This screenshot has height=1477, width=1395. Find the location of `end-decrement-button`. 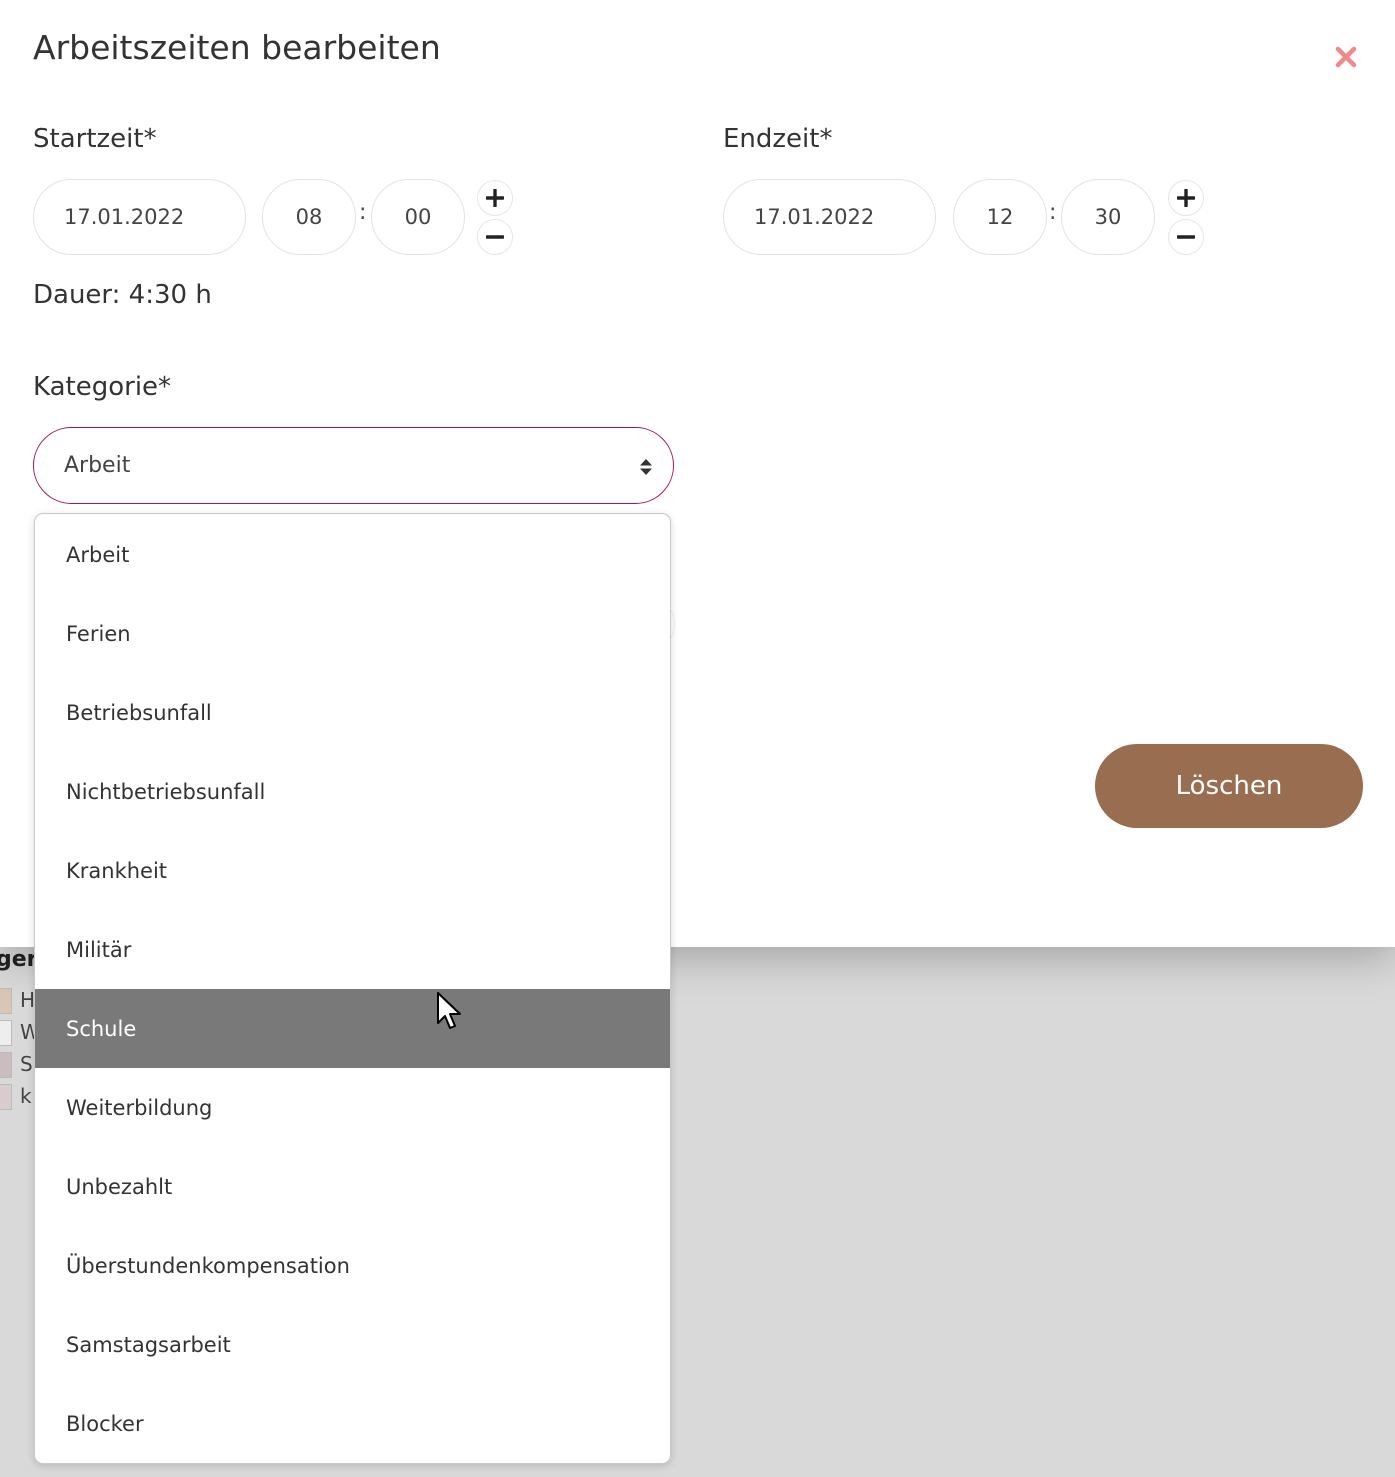

end-decrement-button is located at coordinates (1186, 237).